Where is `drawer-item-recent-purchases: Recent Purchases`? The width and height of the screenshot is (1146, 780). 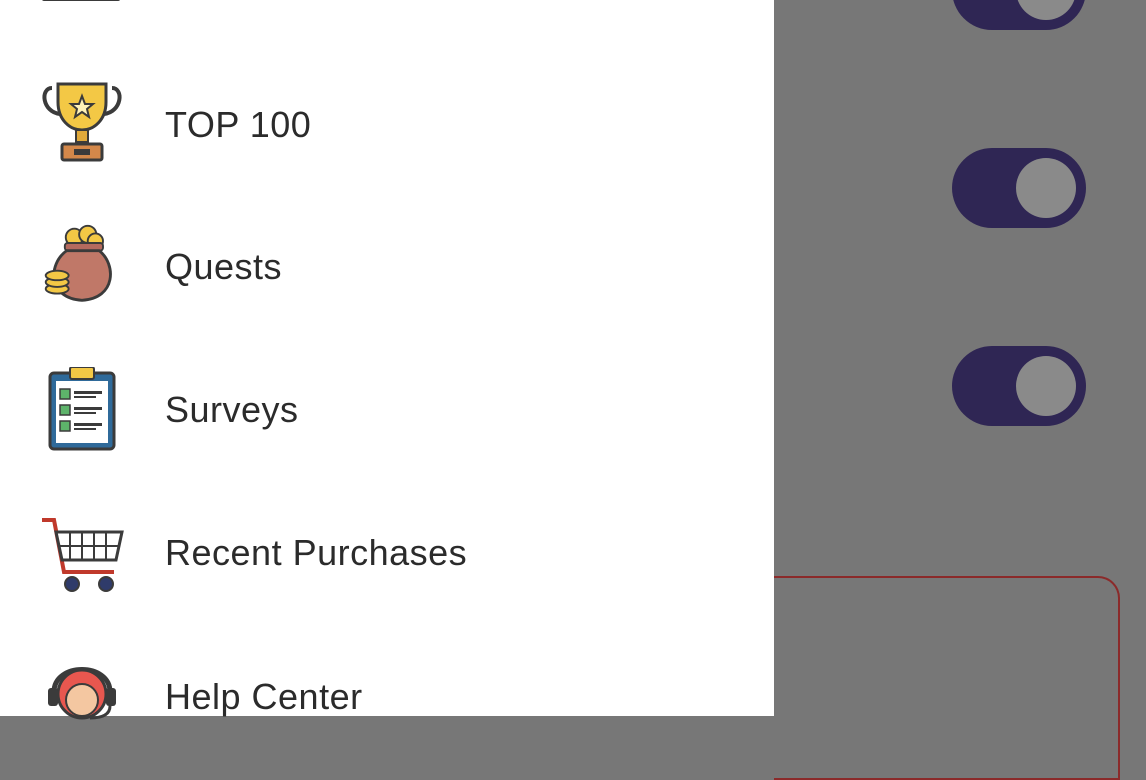
drawer-item-recent-purchases: Recent Purchases is located at coordinates (387, 552).